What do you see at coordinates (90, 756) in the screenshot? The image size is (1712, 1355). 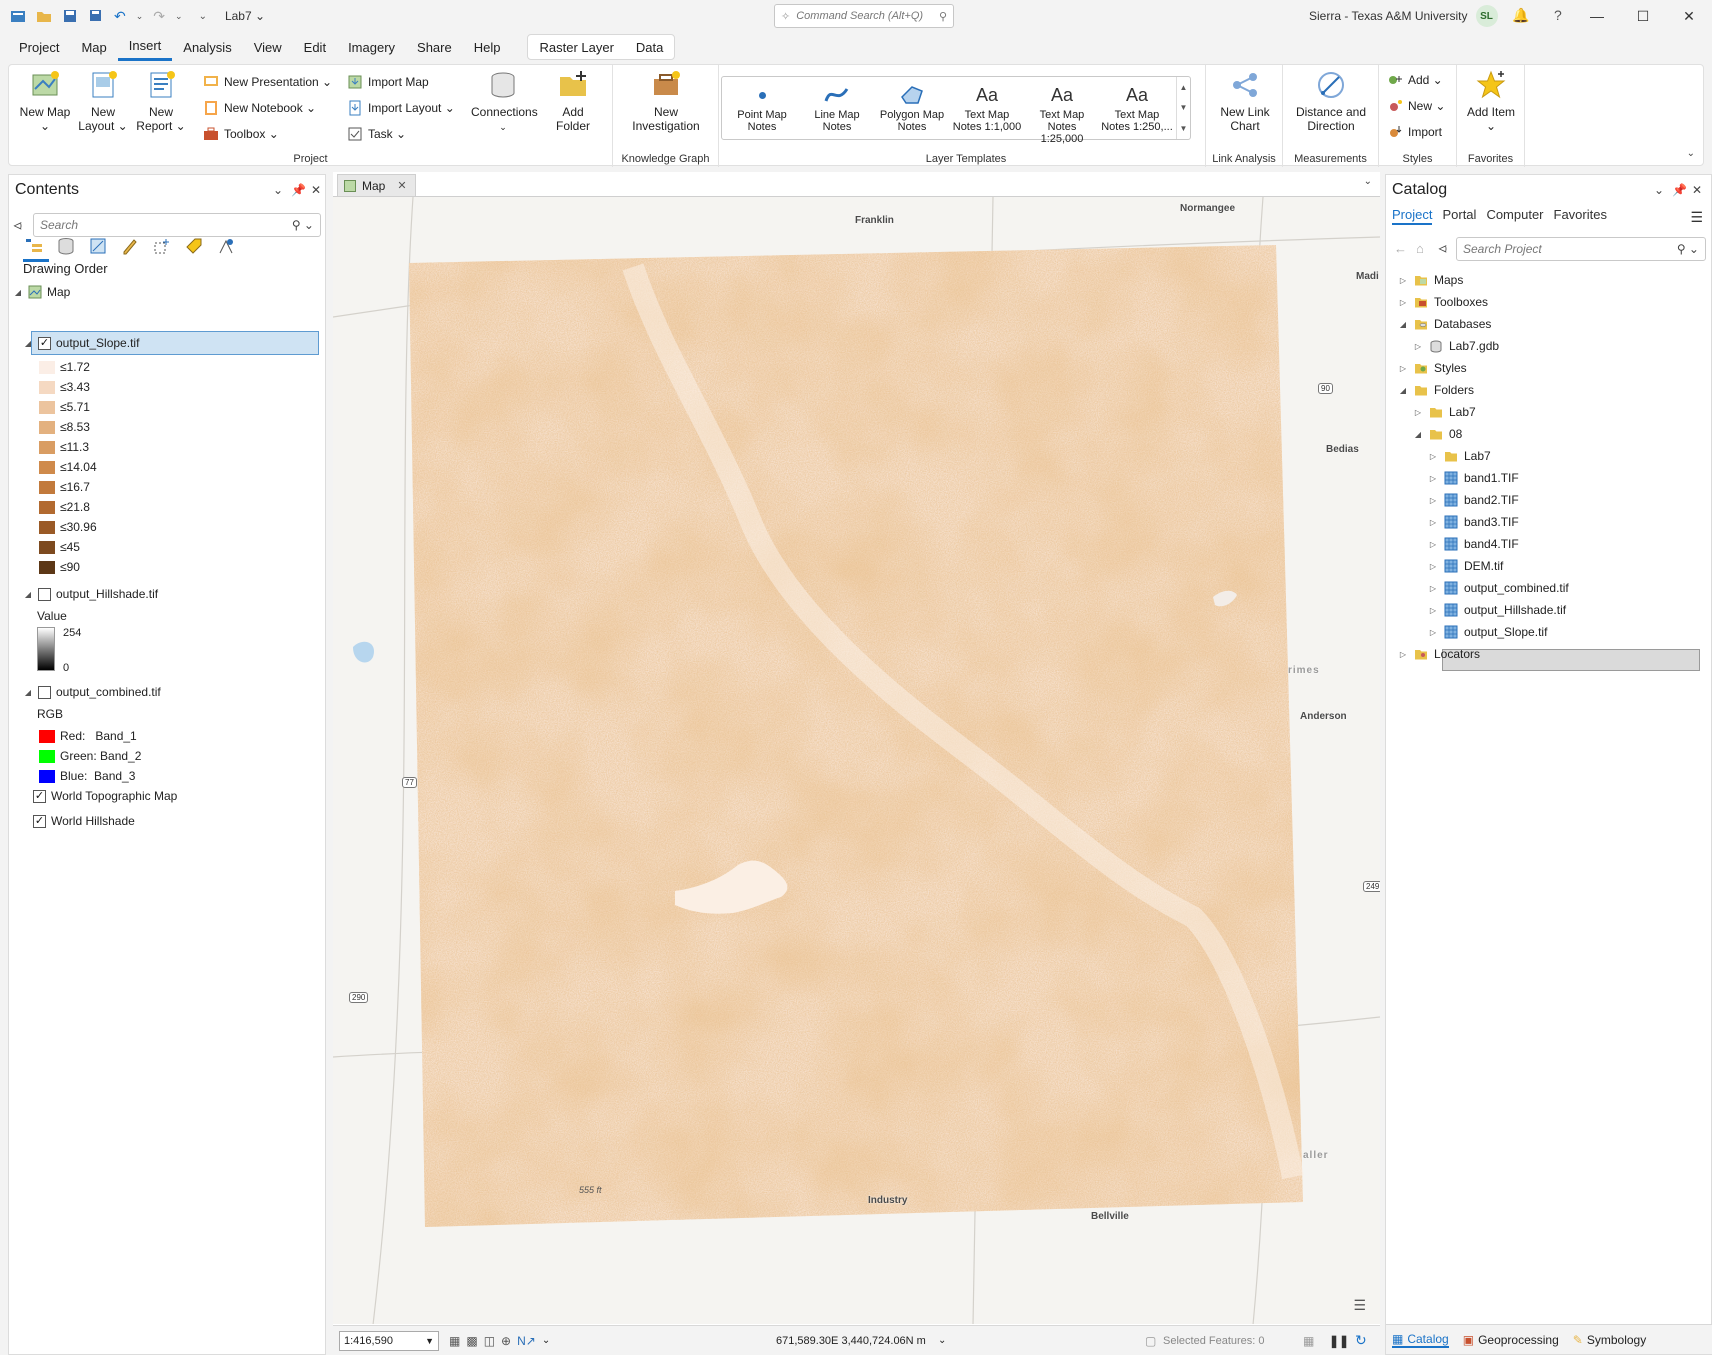 I see `rgb-band-item: Green: Band_2` at bounding box center [90, 756].